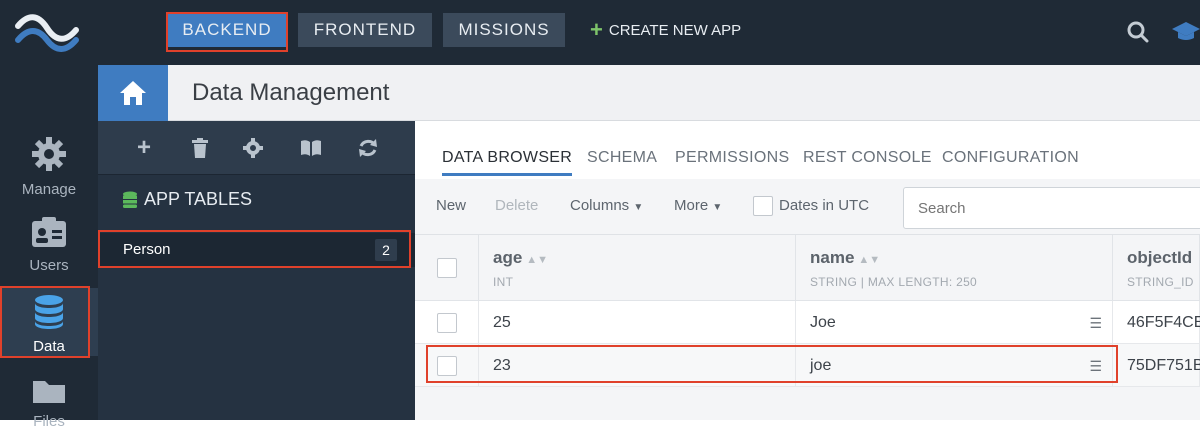  I want to click on database-icon, so click(130, 199).